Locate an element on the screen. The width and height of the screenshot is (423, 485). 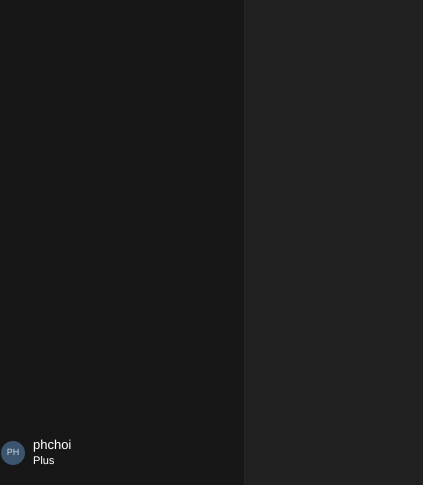
plan-label: Plus is located at coordinates (44, 461).